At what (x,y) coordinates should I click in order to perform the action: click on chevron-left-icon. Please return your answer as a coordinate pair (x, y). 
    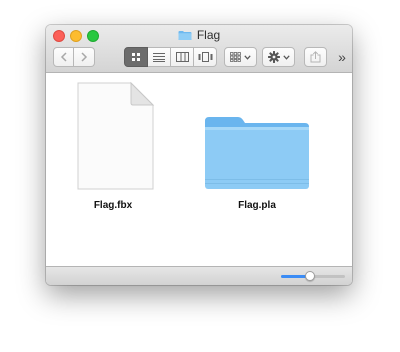
    Looking at the image, I should click on (63, 57).